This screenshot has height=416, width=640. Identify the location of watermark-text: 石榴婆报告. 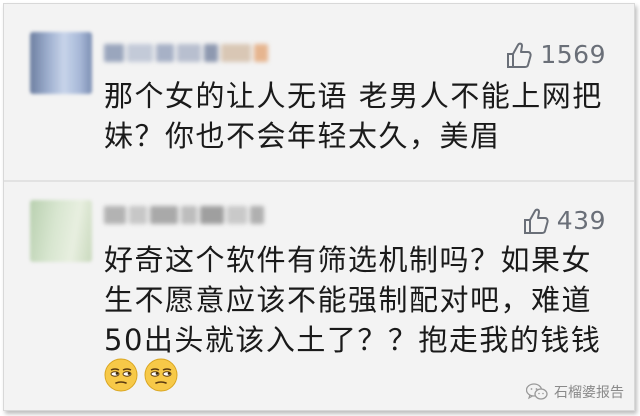
(589, 393).